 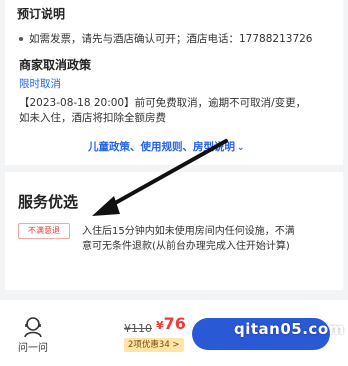 What do you see at coordinates (160, 177) in the screenshot?
I see `annotation-arrow` at bounding box center [160, 177].